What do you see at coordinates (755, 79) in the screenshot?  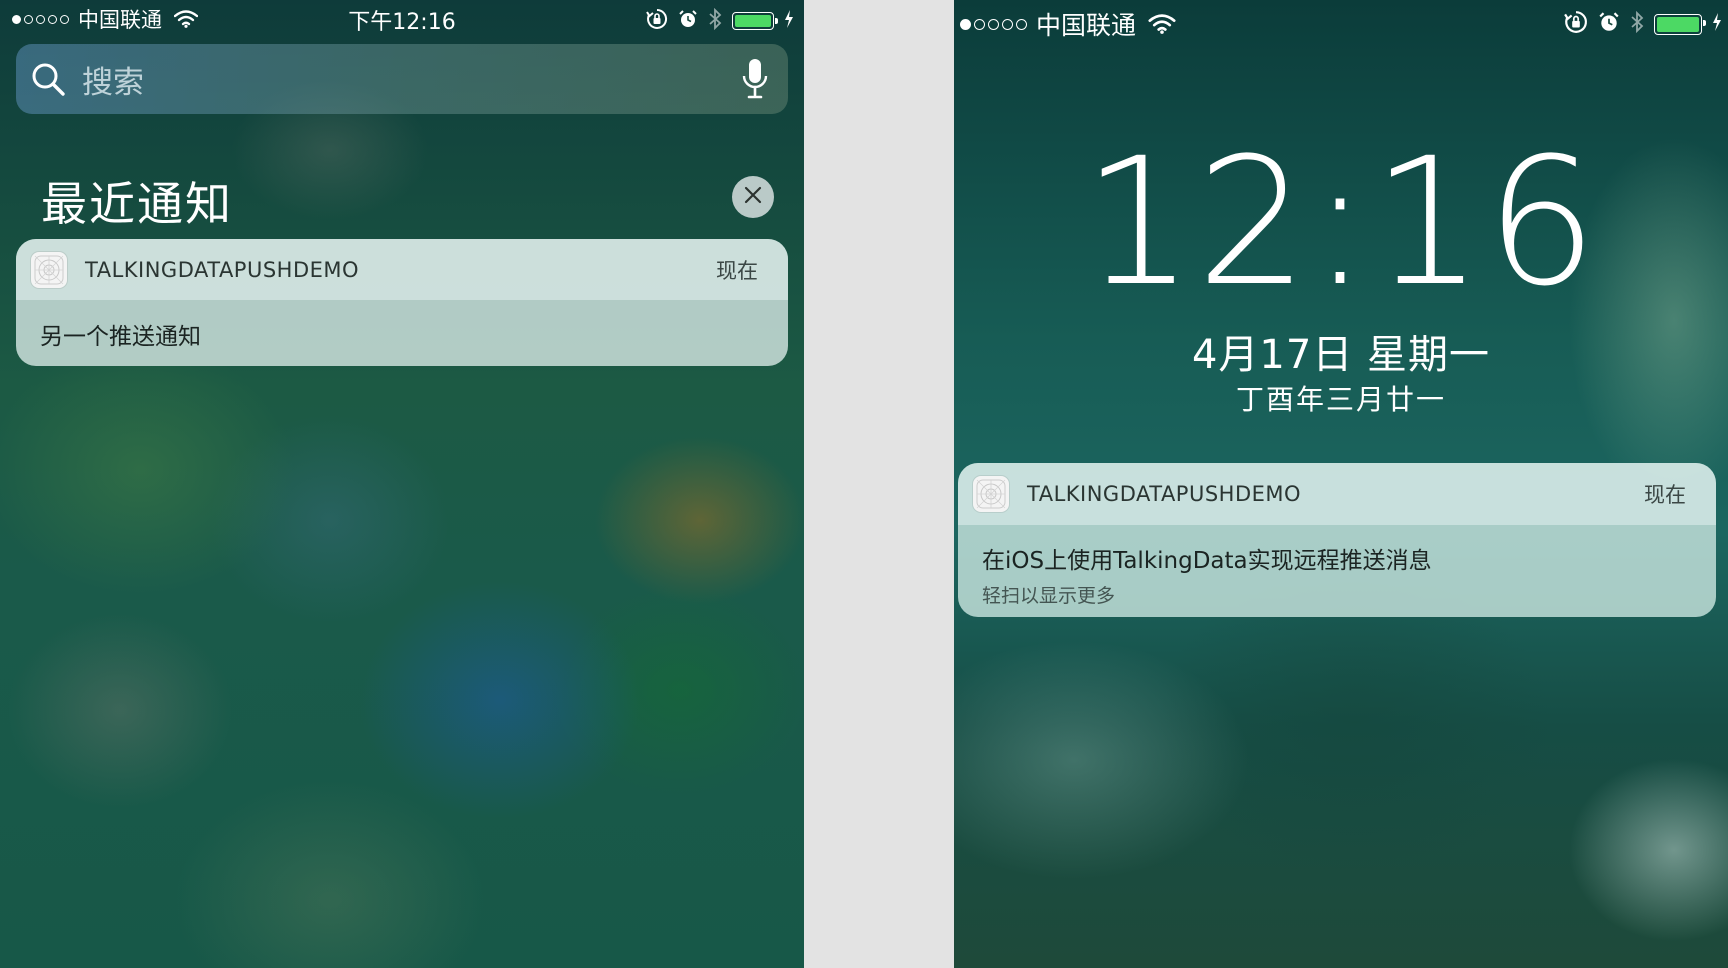 I see `microphone-icon` at bounding box center [755, 79].